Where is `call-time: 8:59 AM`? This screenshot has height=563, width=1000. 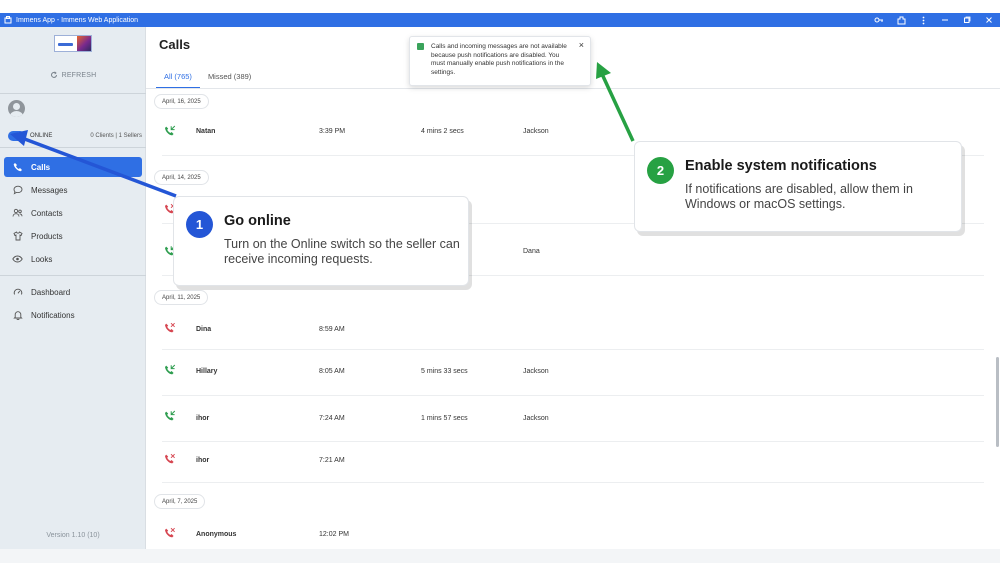 call-time: 8:59 AM is located at coordinates (332, 329).